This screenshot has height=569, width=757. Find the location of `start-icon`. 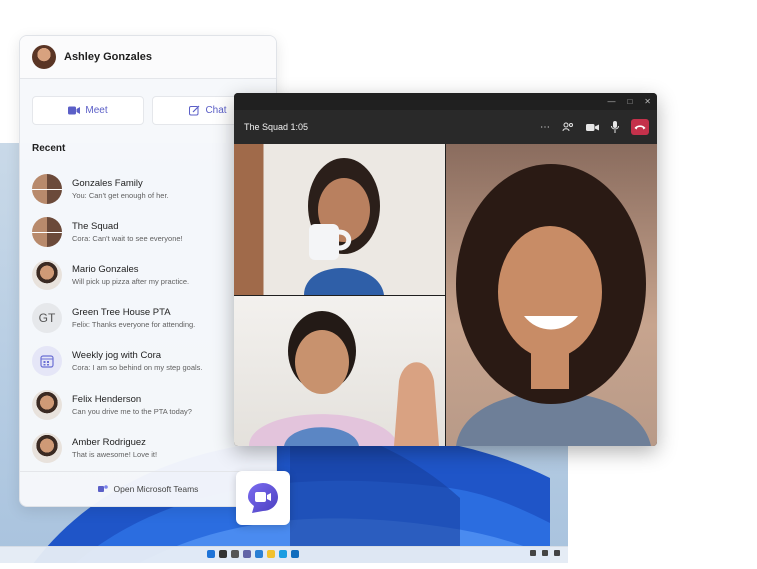

start-icon is located at coordinates (211, 554).